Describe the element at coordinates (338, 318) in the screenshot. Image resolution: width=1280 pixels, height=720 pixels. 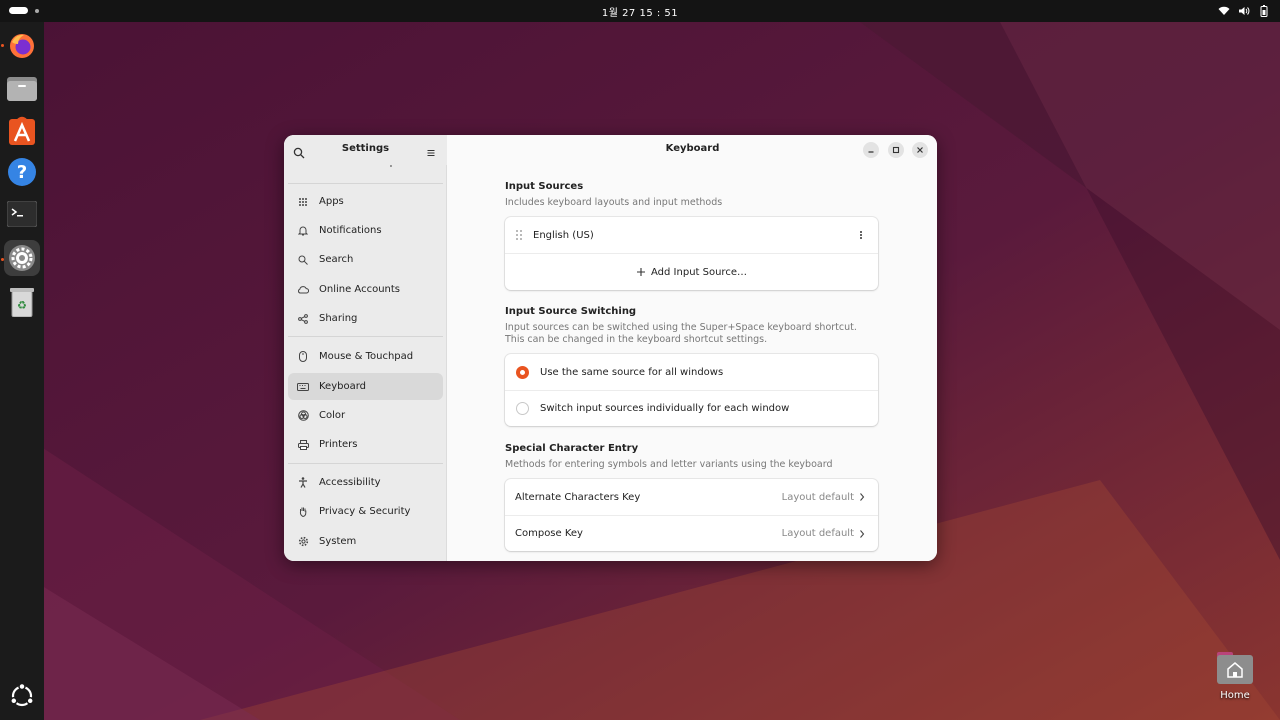
I see `sidebar-item-label: Sharing` at that location.